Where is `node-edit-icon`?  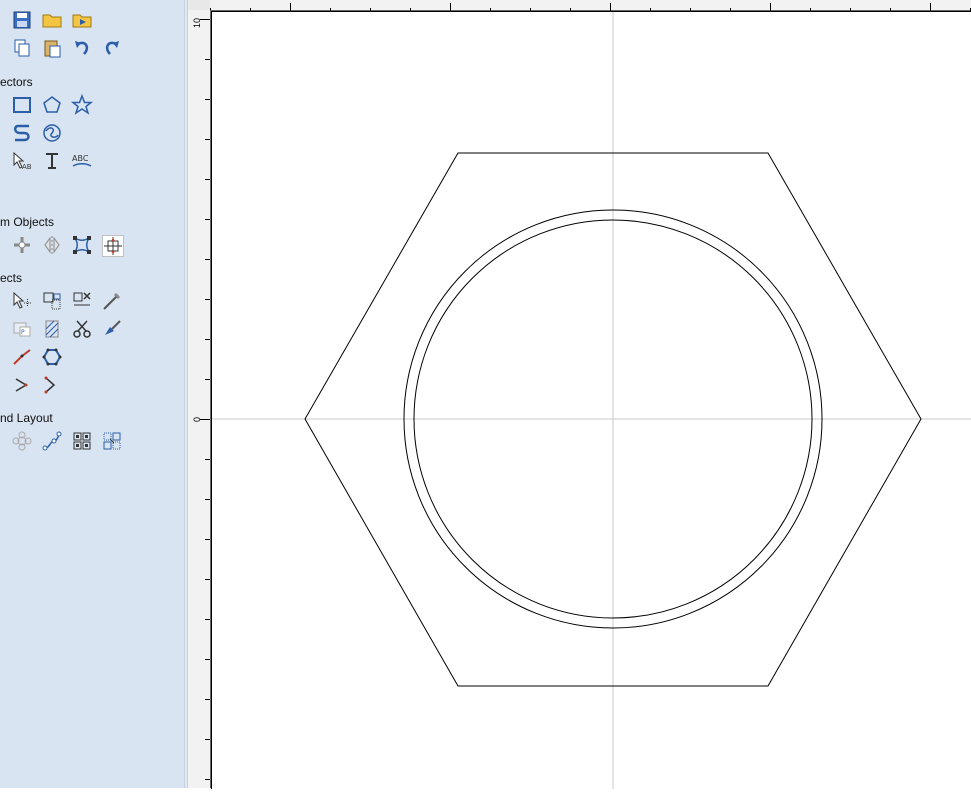 node-edit-icon is located at coordinates (1, 161).